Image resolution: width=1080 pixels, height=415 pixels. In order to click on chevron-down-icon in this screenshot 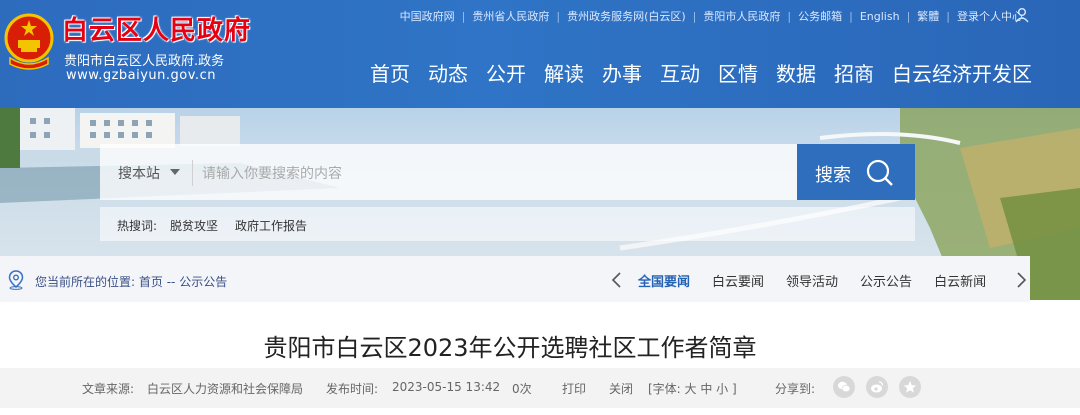, I will do `click(175, 172)`.